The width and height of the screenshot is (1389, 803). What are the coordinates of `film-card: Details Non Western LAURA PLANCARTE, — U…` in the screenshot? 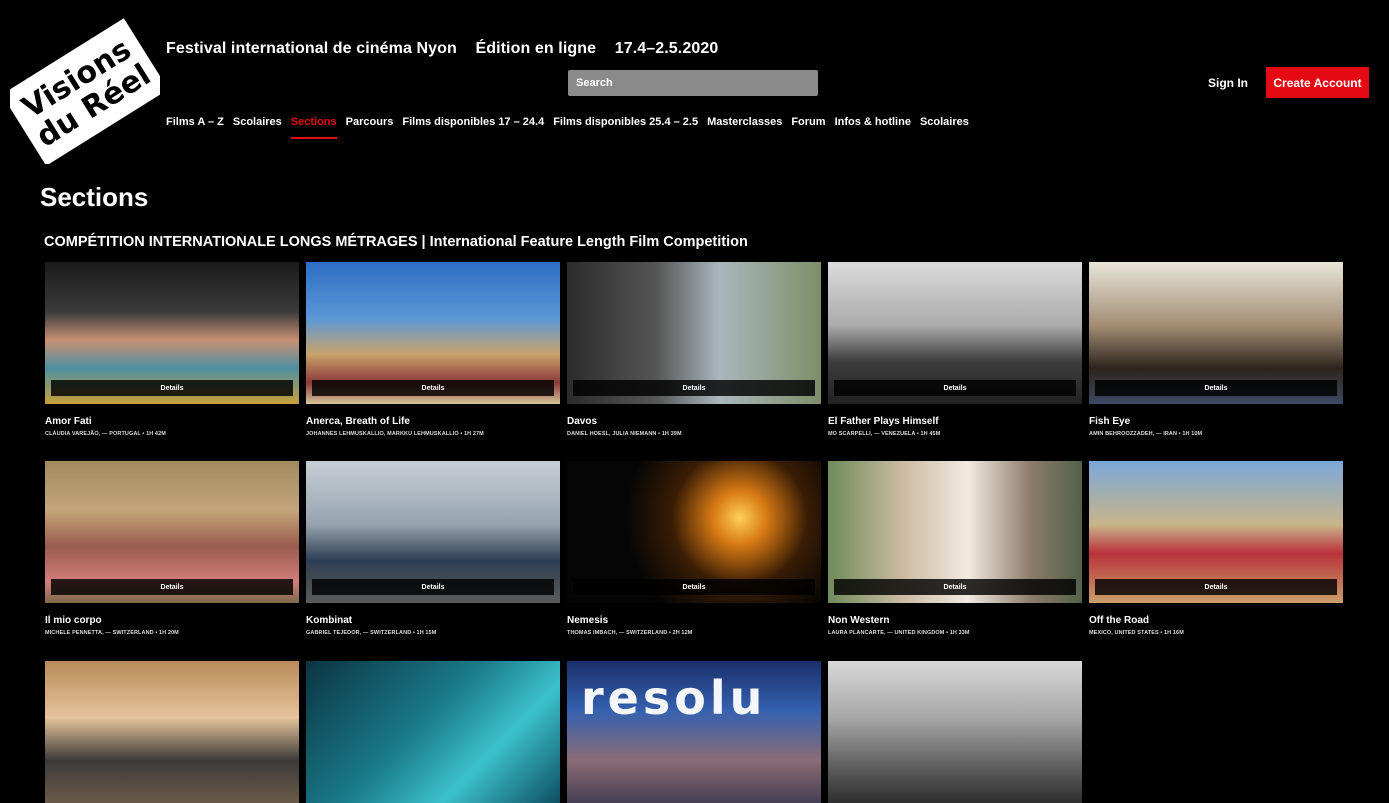 It's located at (955, 548).